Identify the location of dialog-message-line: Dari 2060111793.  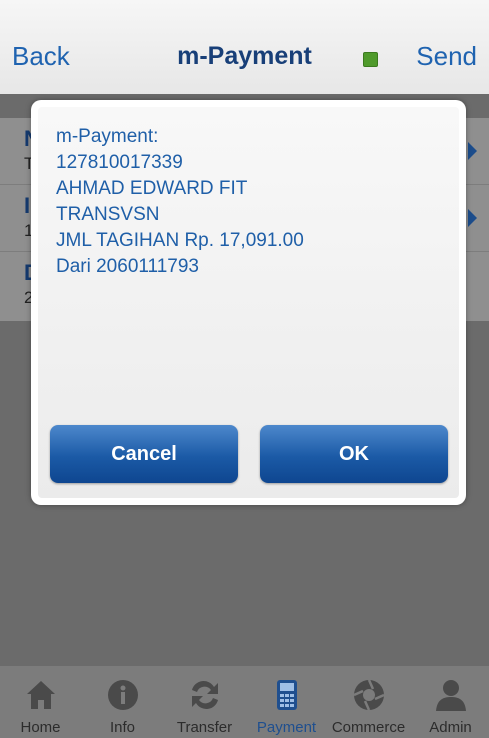
(127, 266).